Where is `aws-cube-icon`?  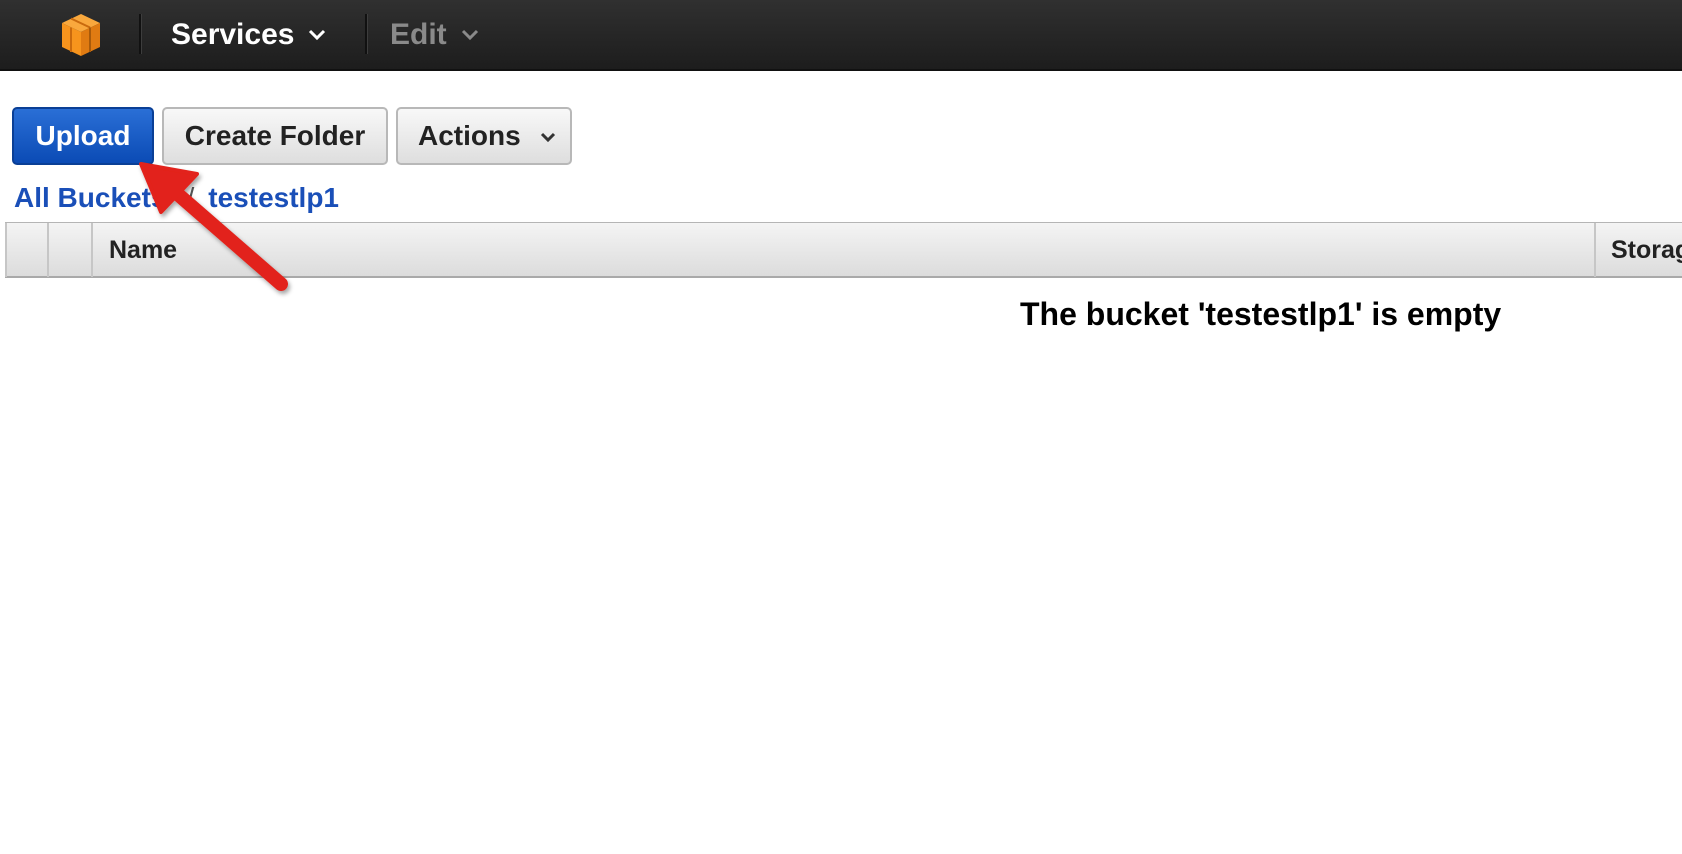
aws-cube-icon is located at coordinates (81, 35).